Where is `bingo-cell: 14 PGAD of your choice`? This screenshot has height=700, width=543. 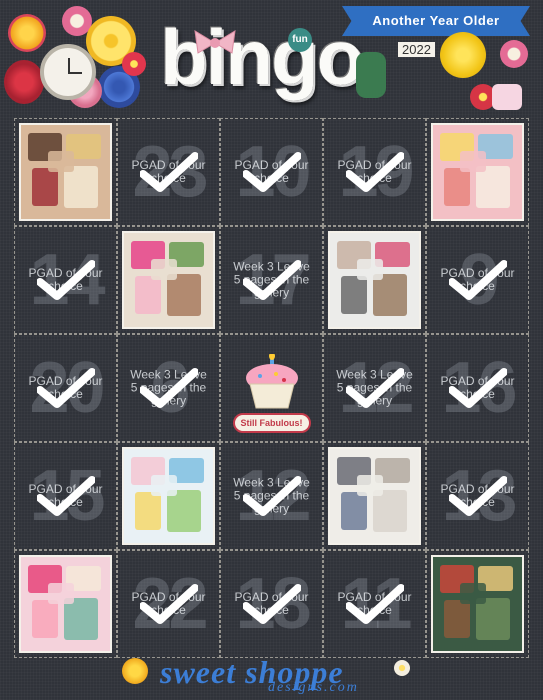
bingo-cell: 14 PGAD of your choice is located at coordinates (65, 280).